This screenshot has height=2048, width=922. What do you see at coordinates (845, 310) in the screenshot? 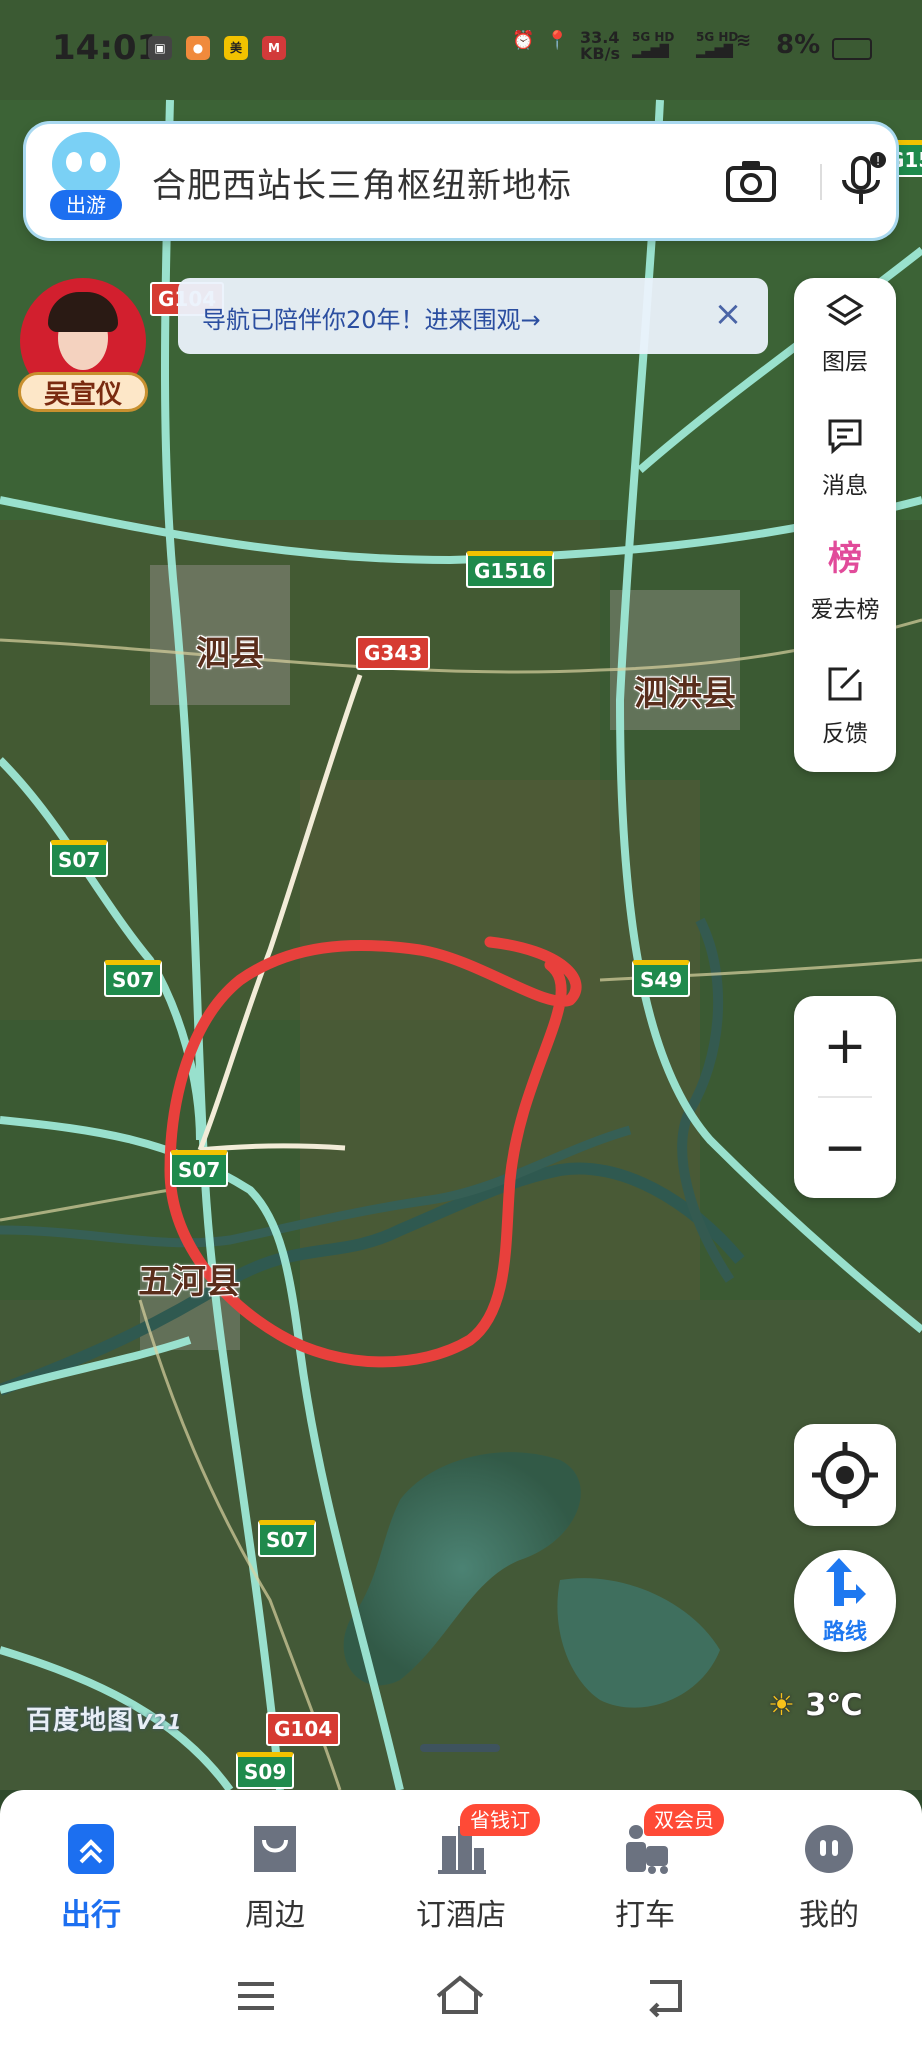
I see `layers-icon` at bounding box center [845, 310].